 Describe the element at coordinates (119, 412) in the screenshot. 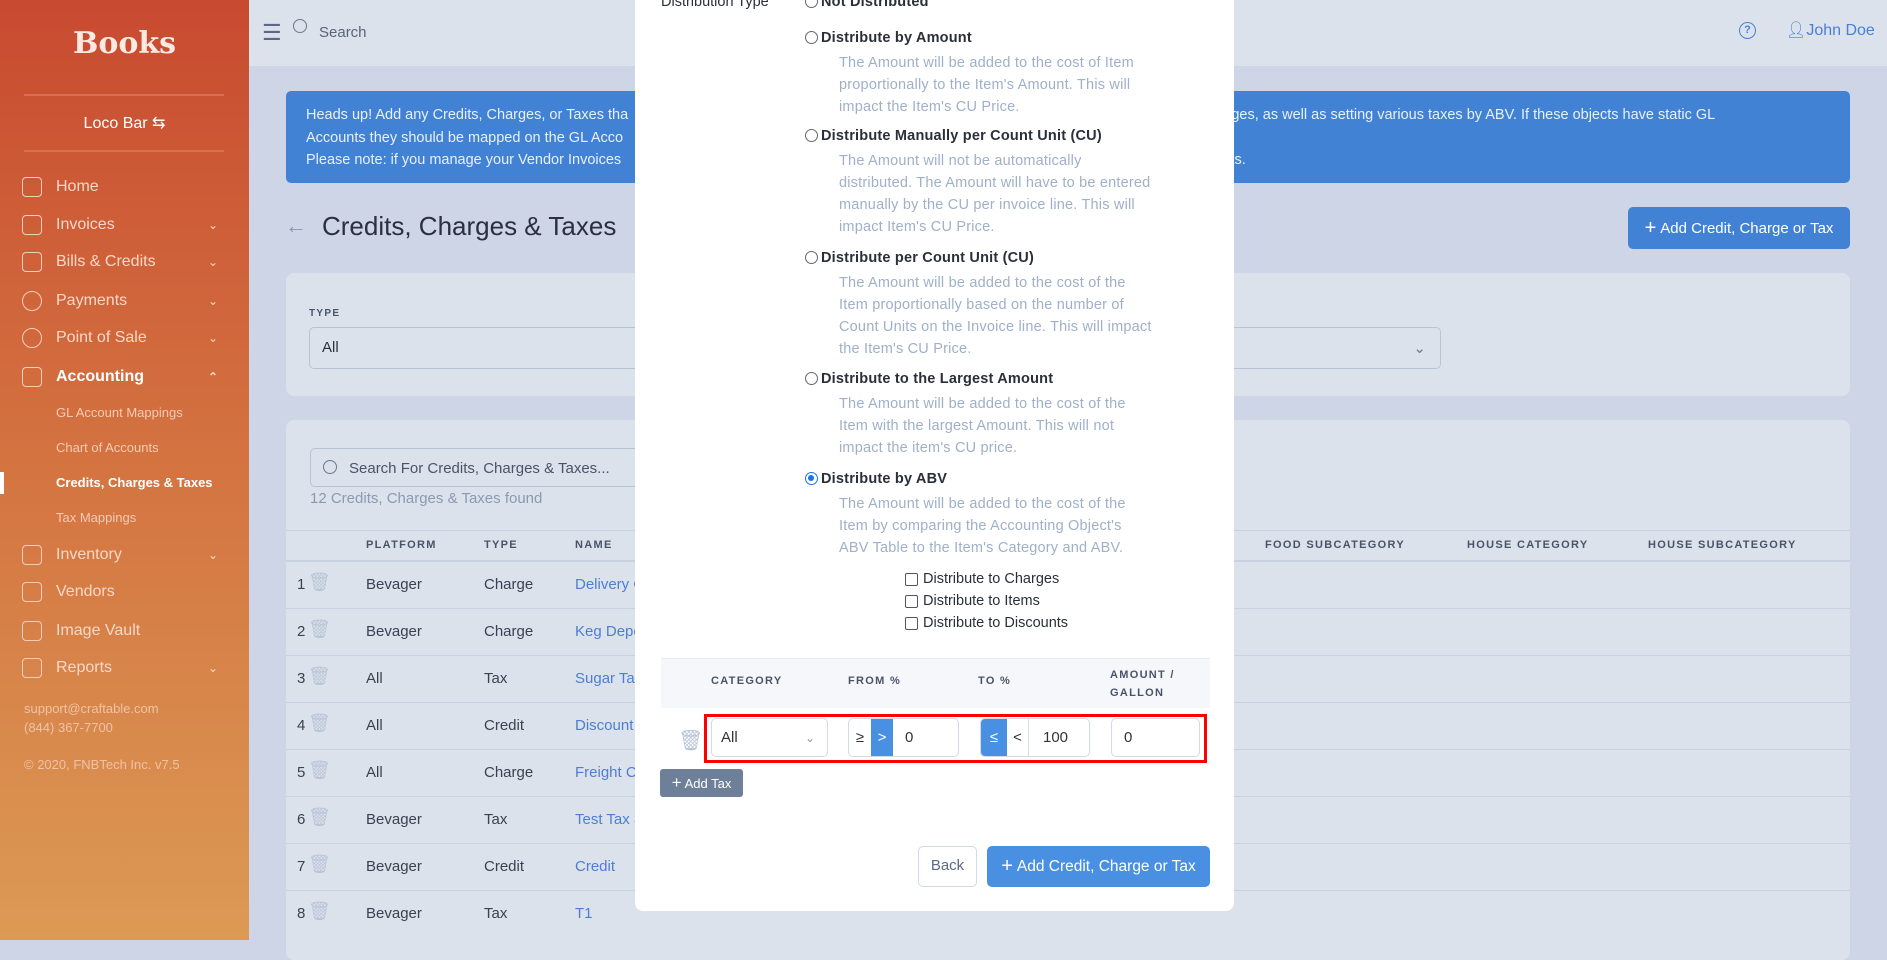

I see `sidebar-item-gl-account-mappings: GL Account Mappings` at that location.